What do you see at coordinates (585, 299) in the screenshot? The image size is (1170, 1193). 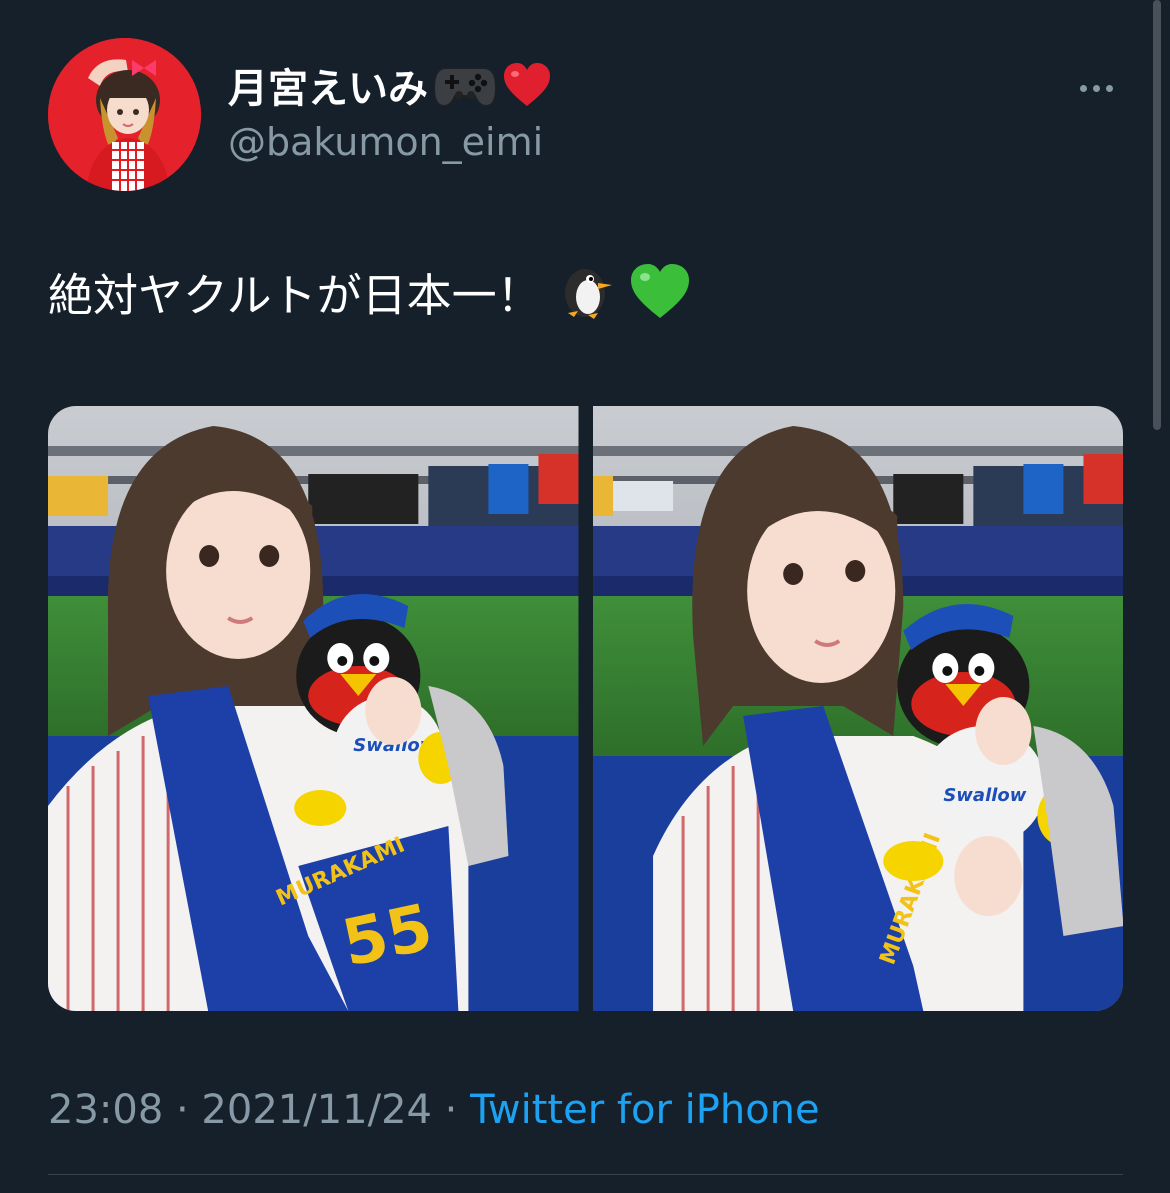 I see `penguin-icon` at bounding box center [585, 299].